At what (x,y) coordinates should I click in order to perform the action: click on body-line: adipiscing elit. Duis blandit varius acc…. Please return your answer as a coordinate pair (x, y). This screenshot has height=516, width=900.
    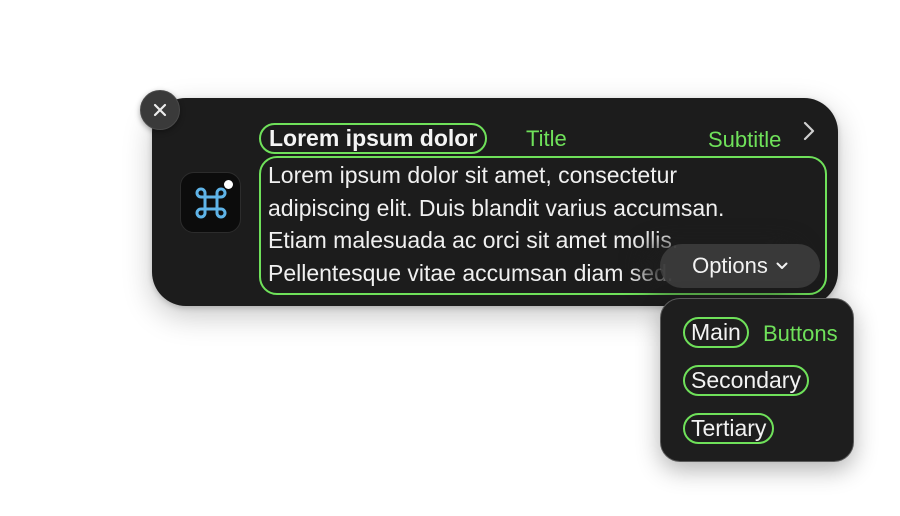
    Looking at the image, I should click on (496, 207).